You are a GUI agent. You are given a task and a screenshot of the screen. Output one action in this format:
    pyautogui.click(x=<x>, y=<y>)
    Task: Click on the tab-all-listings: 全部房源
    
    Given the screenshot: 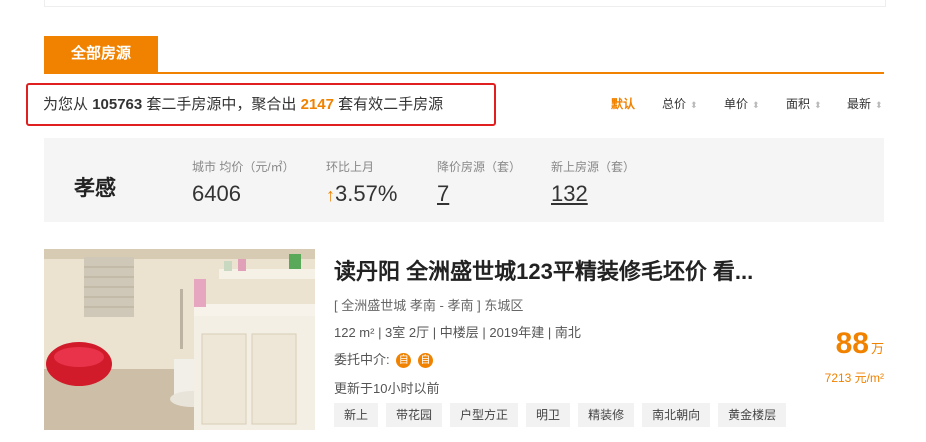 What is the action you would take?
    pyautogui.click(x=101, y=54)
    